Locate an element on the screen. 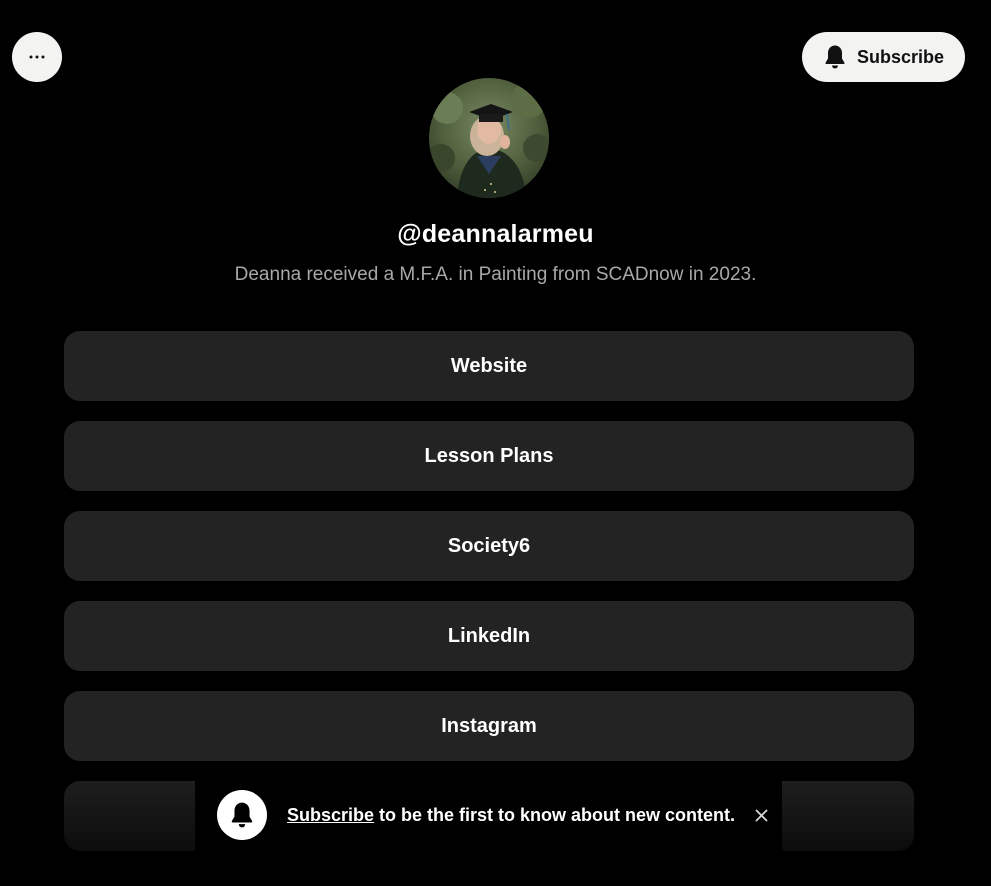 The width and height of the screenshot is (991, 886). ellipsis-icon is located at coordinates (37, 57).